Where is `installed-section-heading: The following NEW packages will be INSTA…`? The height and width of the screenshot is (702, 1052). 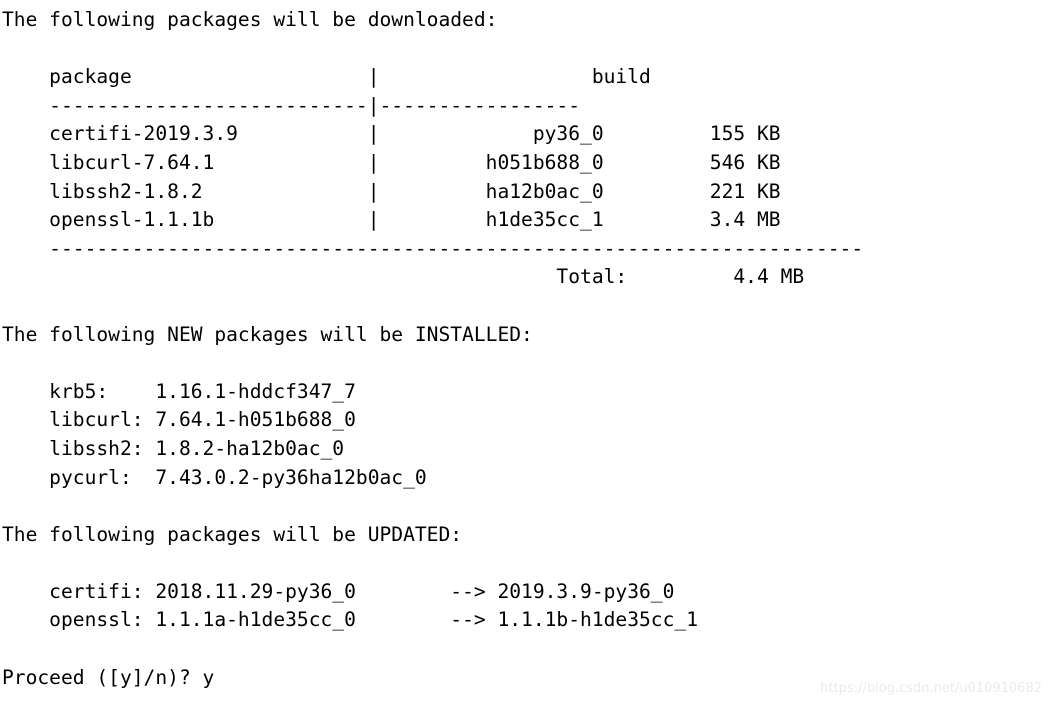
installed-section-heading: The following NEW packages will be INSTA… is located at coordinates (267, 334).